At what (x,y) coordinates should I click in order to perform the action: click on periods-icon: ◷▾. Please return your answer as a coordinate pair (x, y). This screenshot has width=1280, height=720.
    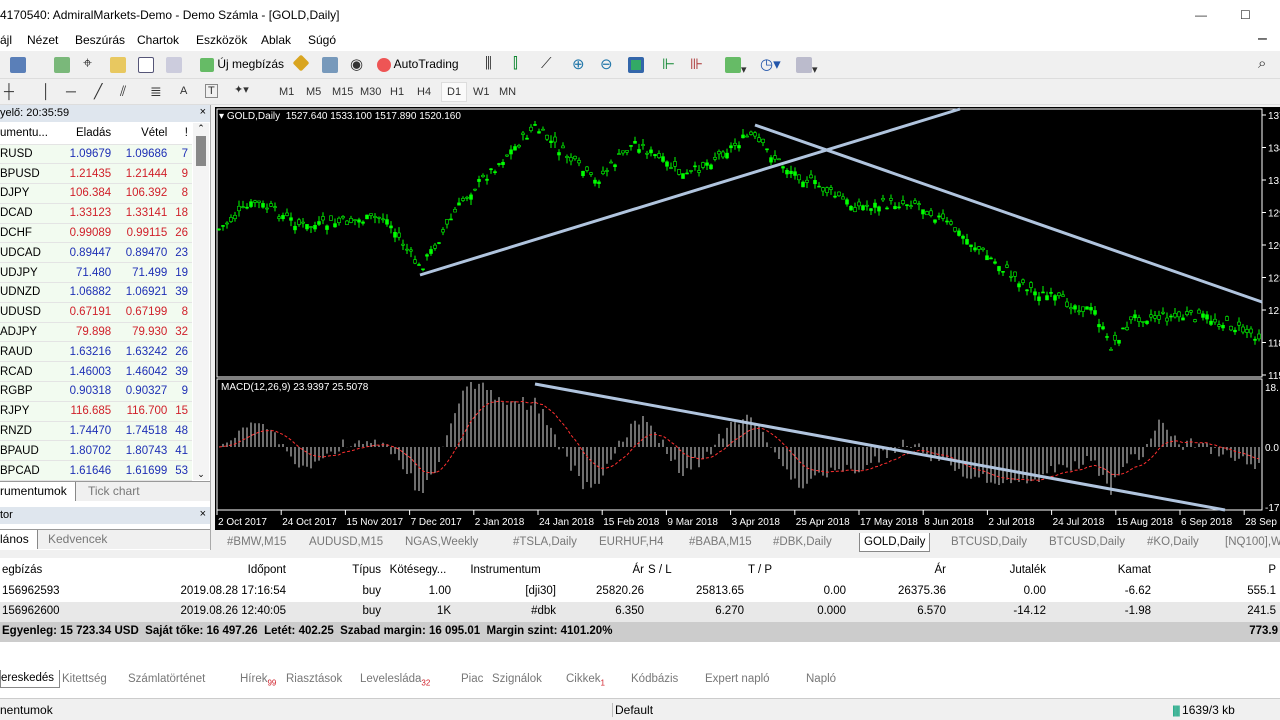
    Looking at the image, I should click on (770, 64).